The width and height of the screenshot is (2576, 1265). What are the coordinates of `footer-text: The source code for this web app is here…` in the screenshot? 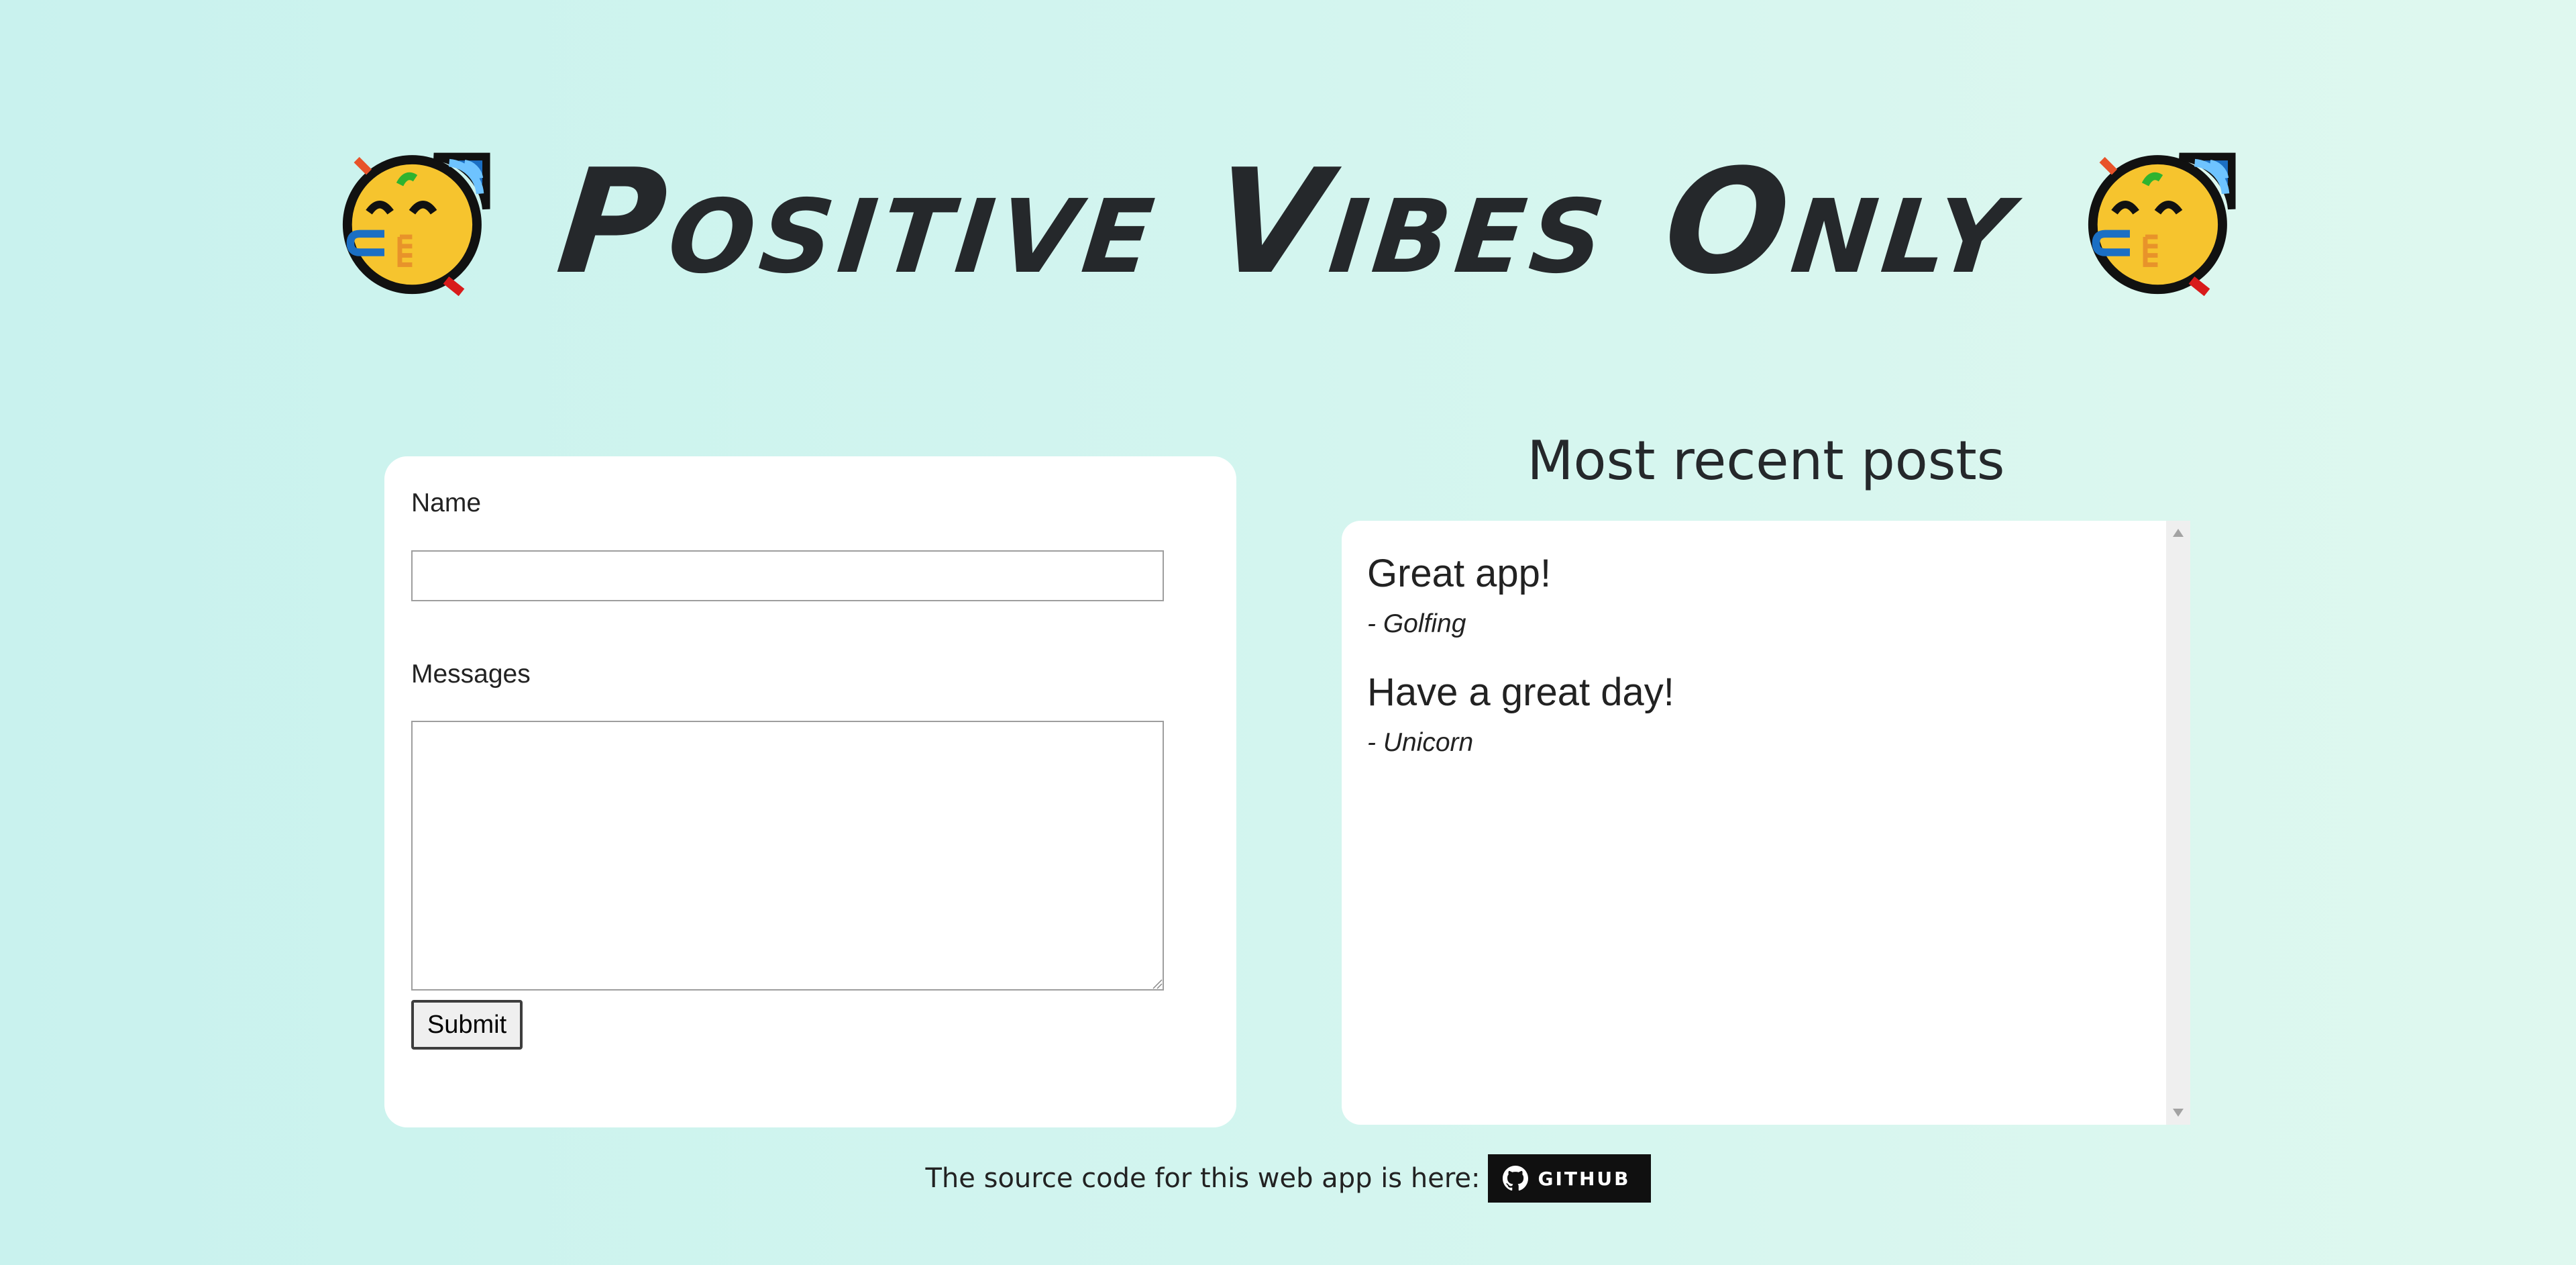 It's located at (1203, 1178).